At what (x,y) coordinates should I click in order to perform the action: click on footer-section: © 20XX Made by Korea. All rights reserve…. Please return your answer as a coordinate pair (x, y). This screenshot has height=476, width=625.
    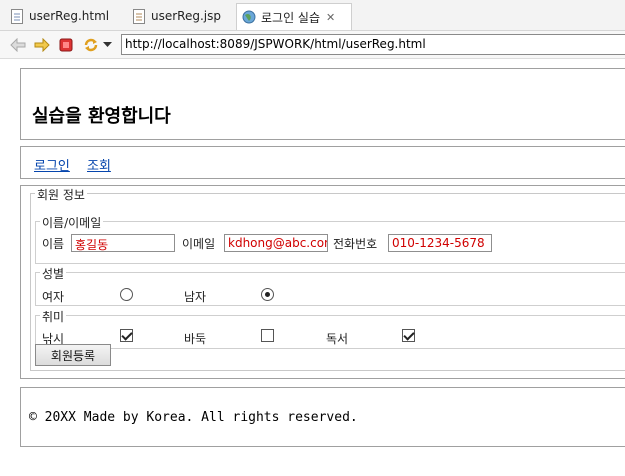
    Looking at the image, I should click on (322, 417).